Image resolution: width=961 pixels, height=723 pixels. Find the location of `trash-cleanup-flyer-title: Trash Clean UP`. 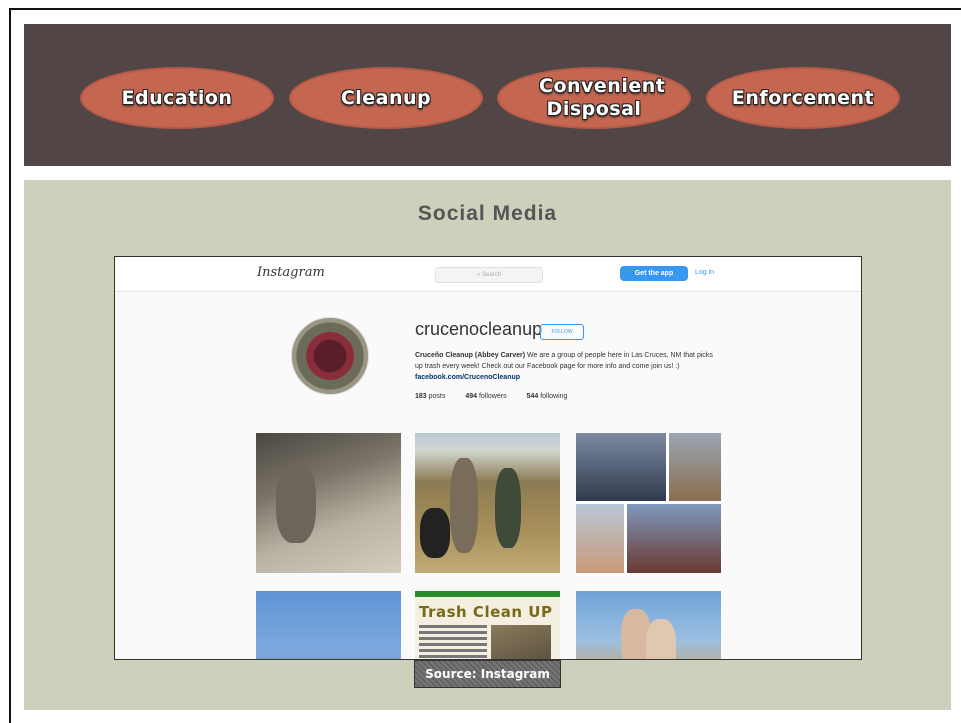

trash-cleanup-flyer-title: Trash Clean UP is located at coordinates (486, 612).